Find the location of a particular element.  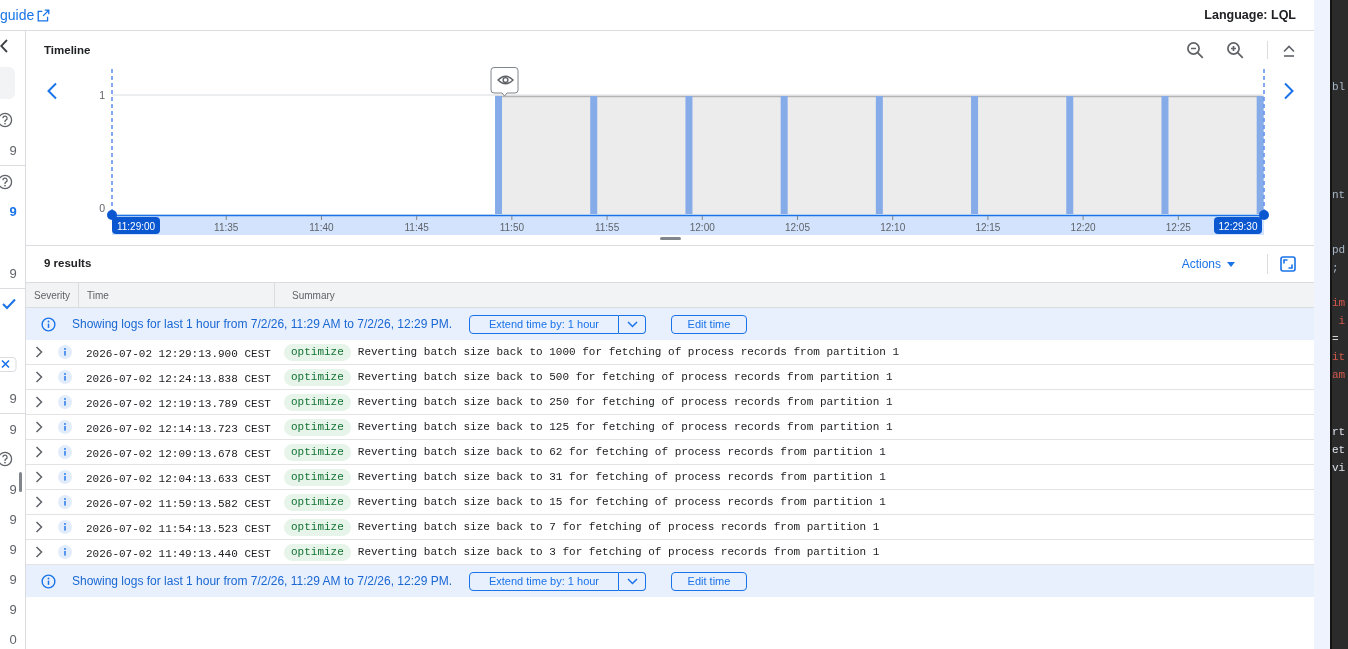

notice-text: Showing logs for last 1 hour from 7/2/26, 11:29 AM to 7/2/26, 12:29 PM. is located at coordinates (262, 324).